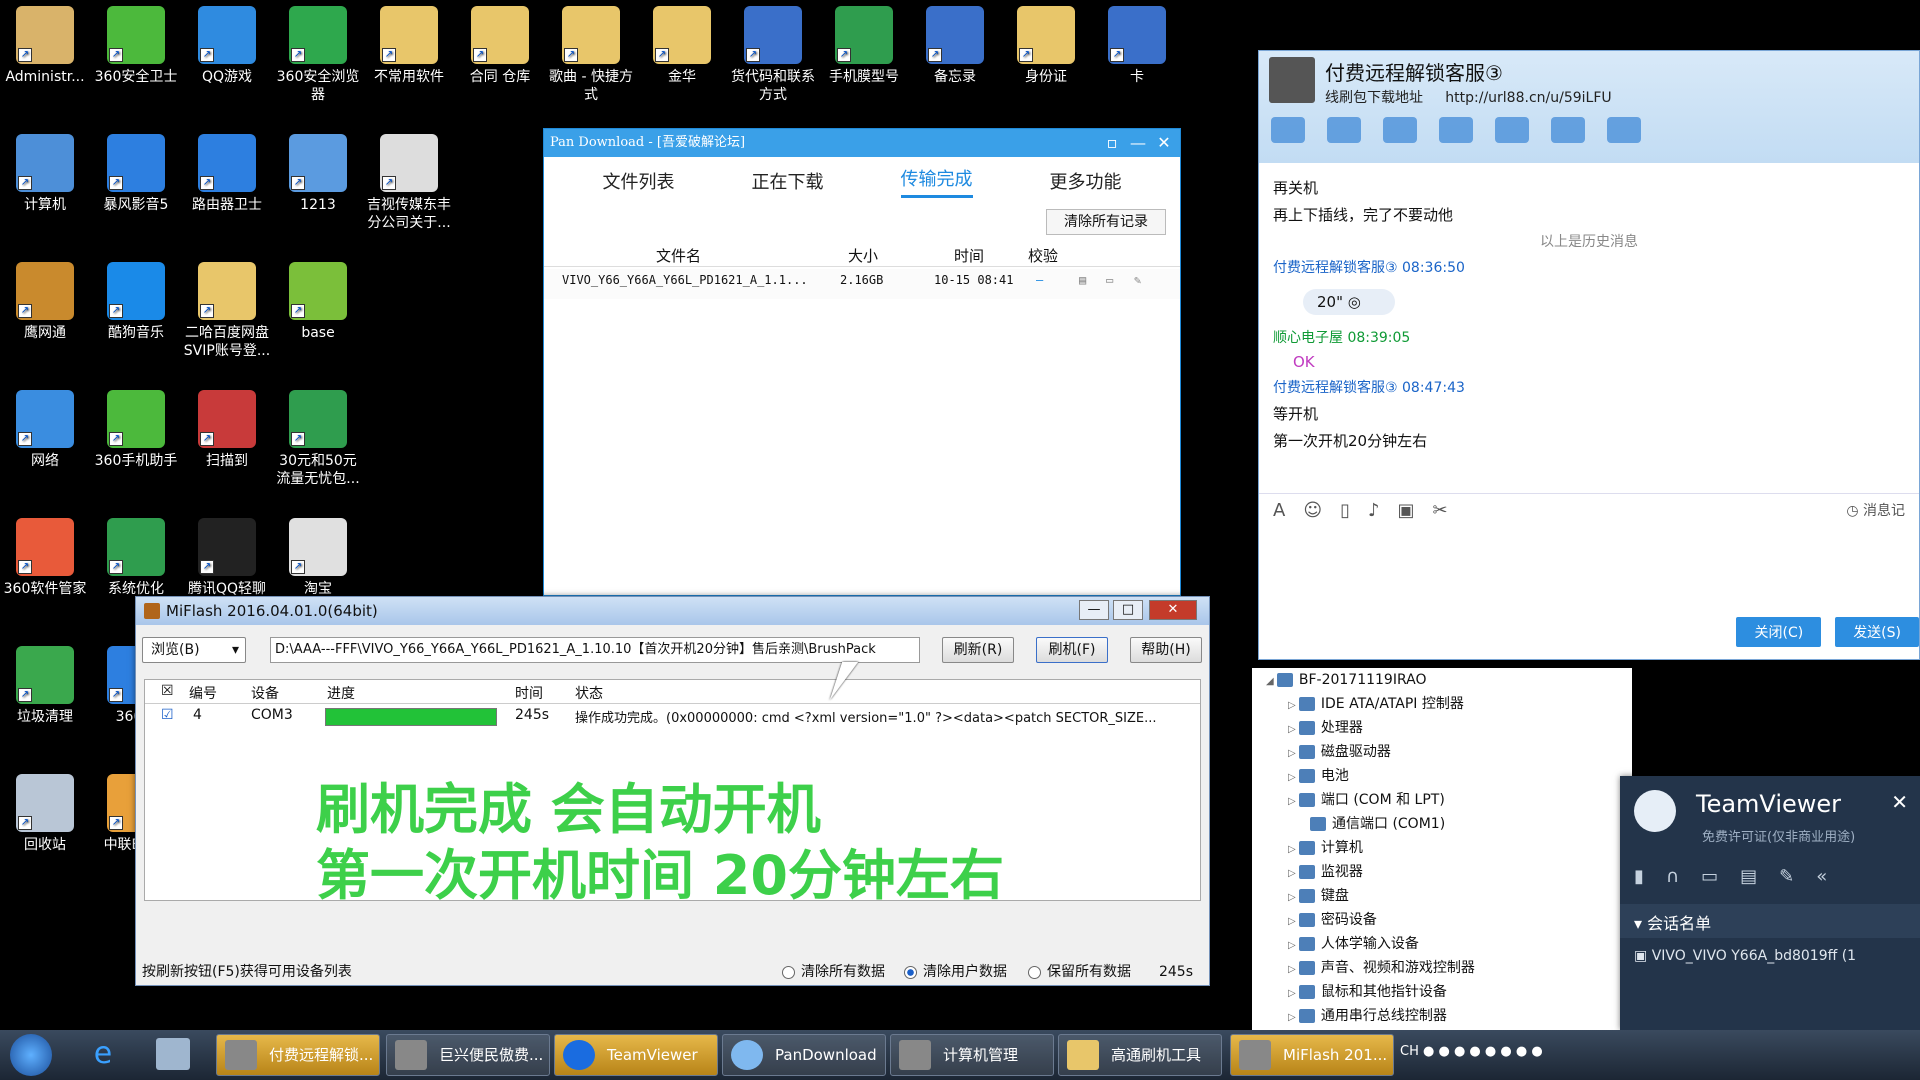  Describe the element at coordinates (1471, 1051) in the screenshot. I see `system-tray: CH ● ● ● ● ● ● ● ●` at that location.